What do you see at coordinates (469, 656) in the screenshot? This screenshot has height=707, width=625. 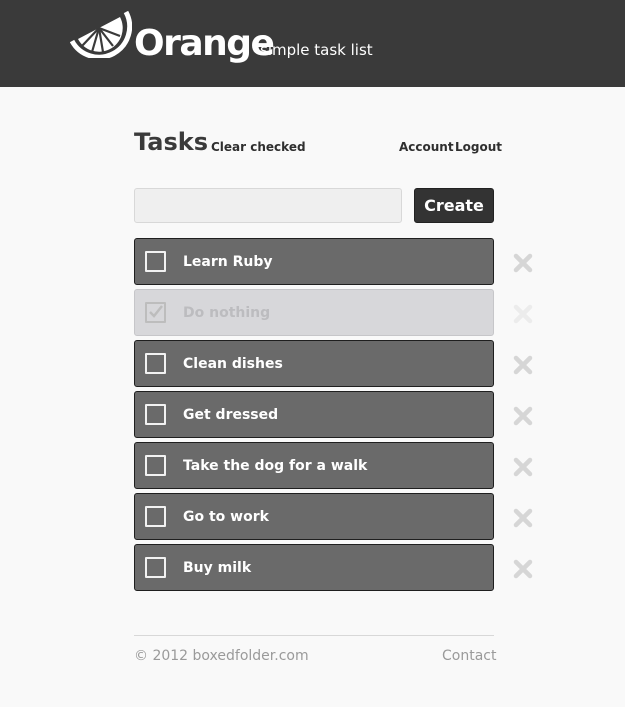 I see `contact-link: Contact` at bounding box center [469, 656].